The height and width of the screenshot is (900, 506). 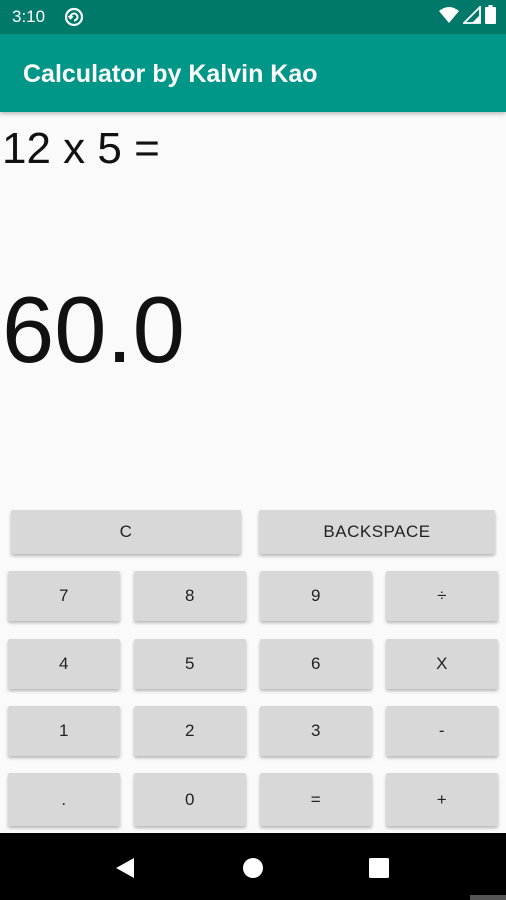 I want to click on zero-button: 0, so click(x=190, y=799).